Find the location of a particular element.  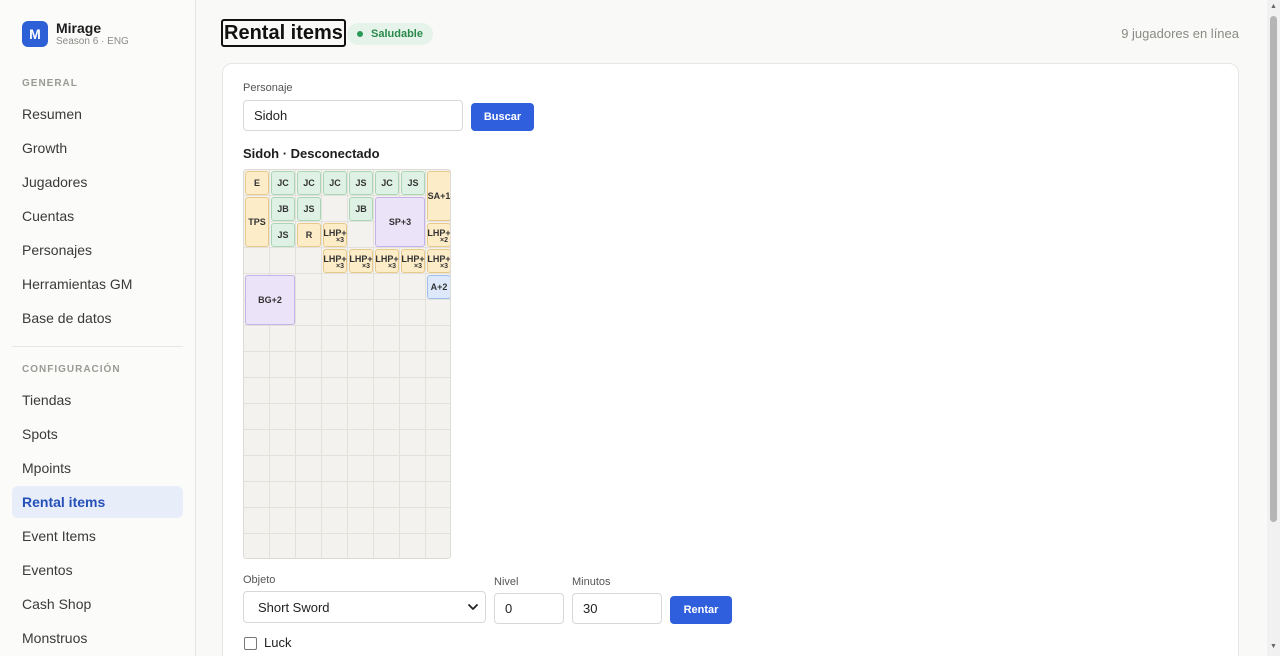

sidebar-item-mpoints: Mpoints is located at coordinates (97, 468).